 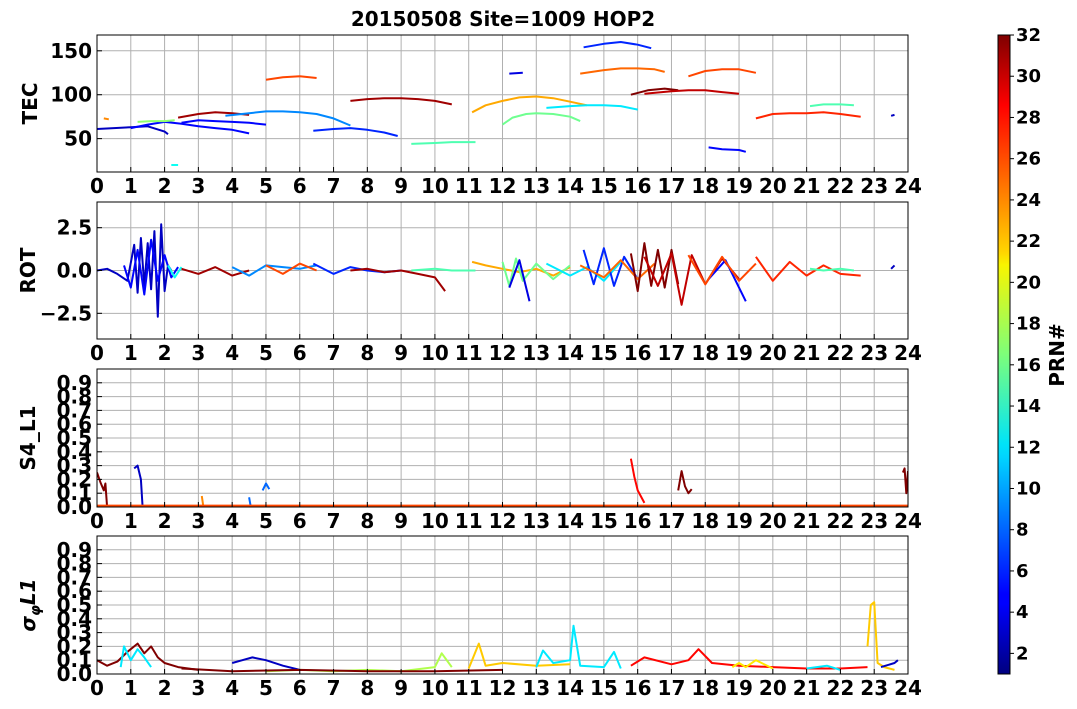 What do you see at coordinates (1028, 76) in the screenshot?
I see `colorbar-tick-label: 30` at bounding box center [1028, 76].